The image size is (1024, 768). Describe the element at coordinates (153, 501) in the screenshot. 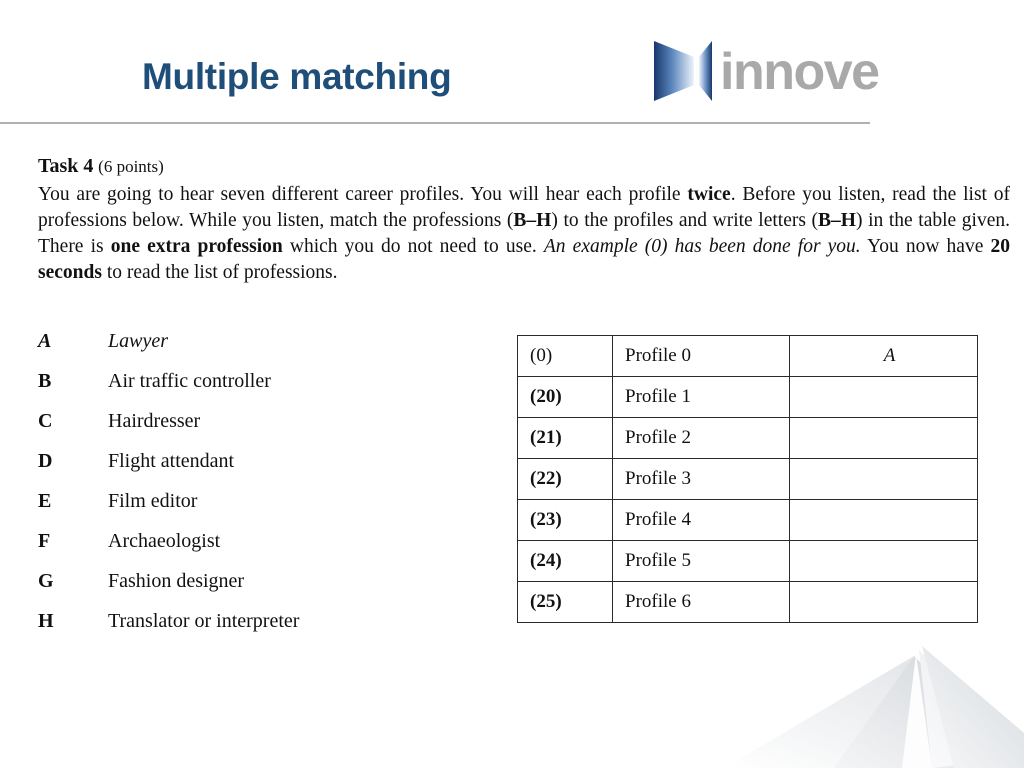

I see `profession-name: Film editor` at that location.